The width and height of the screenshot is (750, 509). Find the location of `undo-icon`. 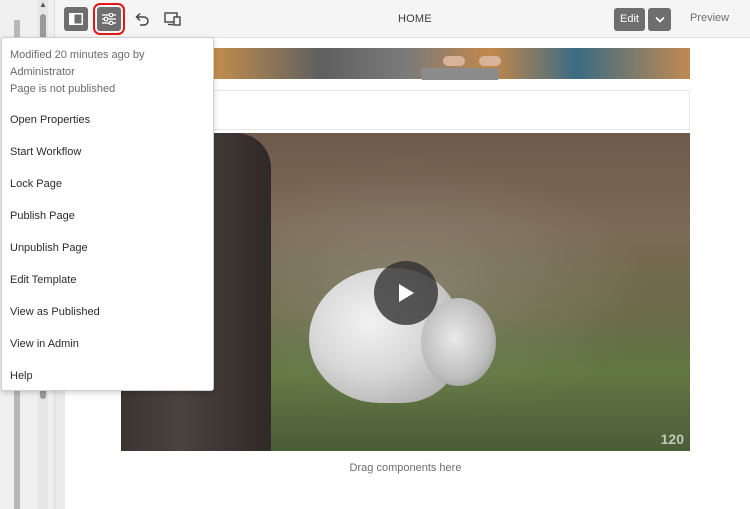

undo-icon is located at coordinates (142, 19).